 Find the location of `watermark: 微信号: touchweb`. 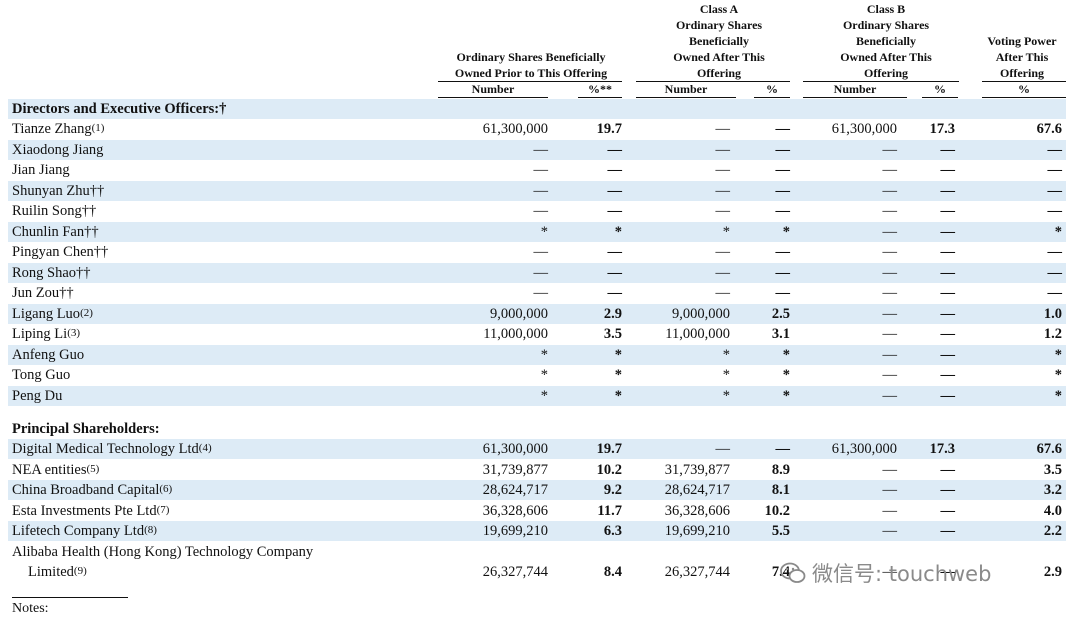

watermark: 微信号: touchweb is located at coordinates (885, 573).